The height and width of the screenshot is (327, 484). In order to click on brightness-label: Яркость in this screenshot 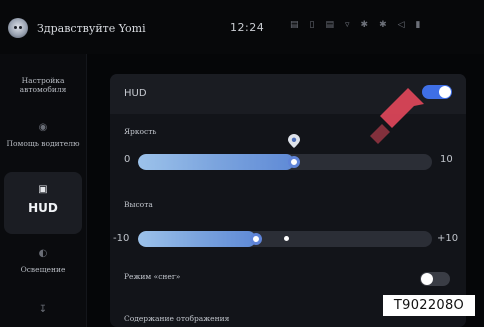, I will do `click(140, 131)`.